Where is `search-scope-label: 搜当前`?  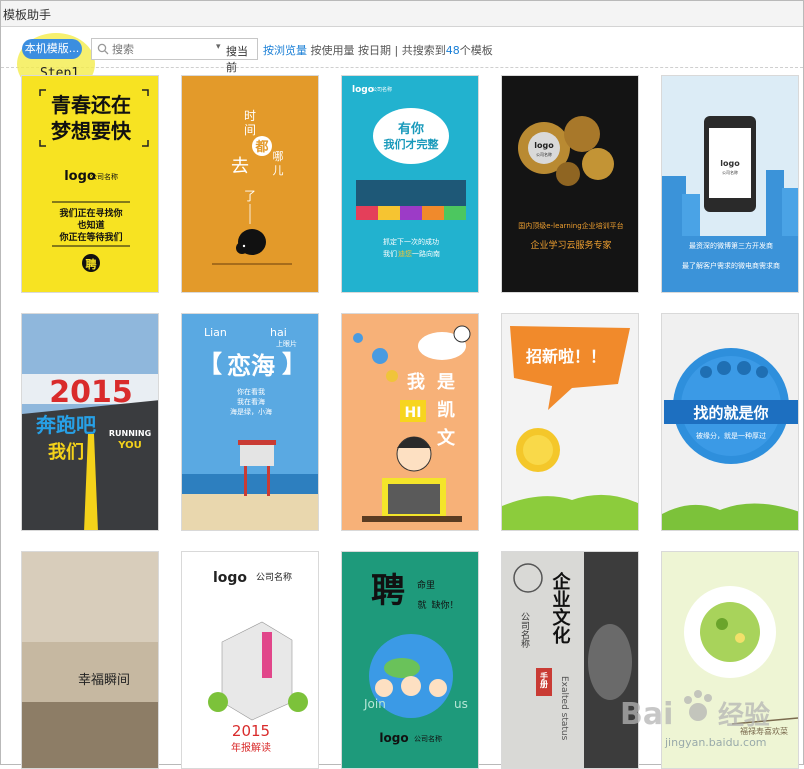 search-scope-label: 搜当前 is located at coordinates (237, 59).